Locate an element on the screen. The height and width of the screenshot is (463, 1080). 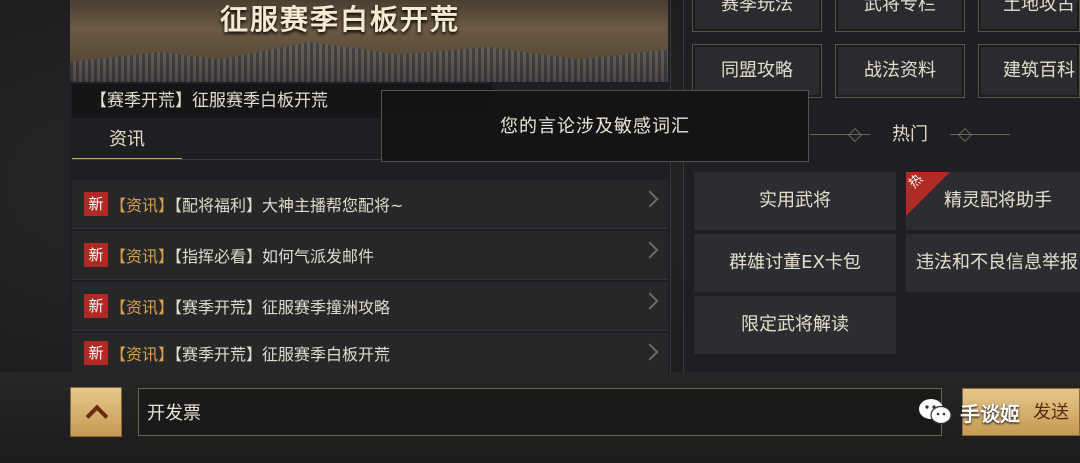
hot-button-assistant: 热 精灵配将助手 is located at coordinates (993, 201).